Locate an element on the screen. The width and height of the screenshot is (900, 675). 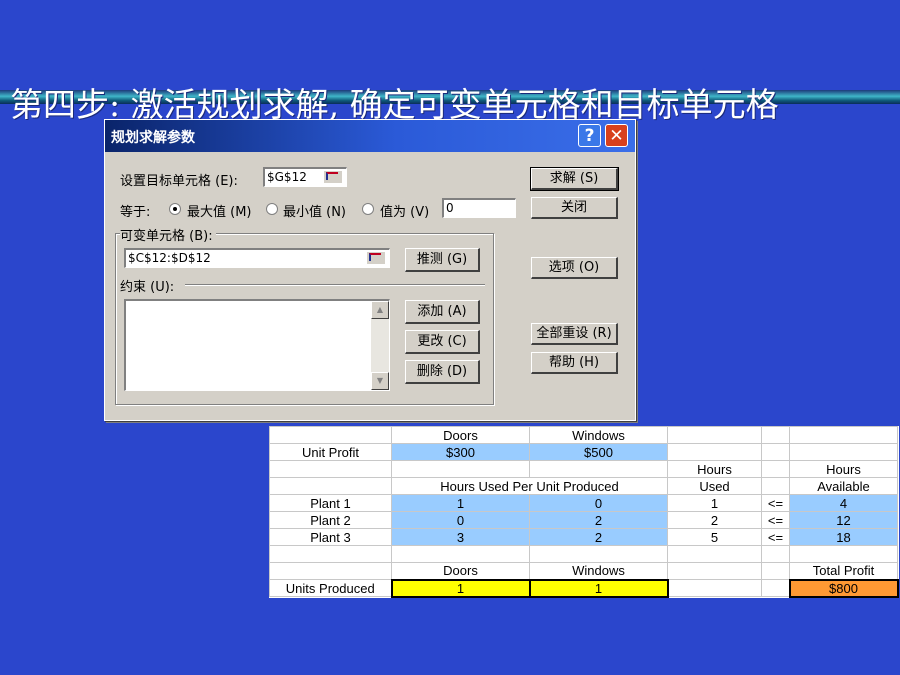
table-row: Plant 2 0 2 2 <= 12 is located at coordinates (583, 520).